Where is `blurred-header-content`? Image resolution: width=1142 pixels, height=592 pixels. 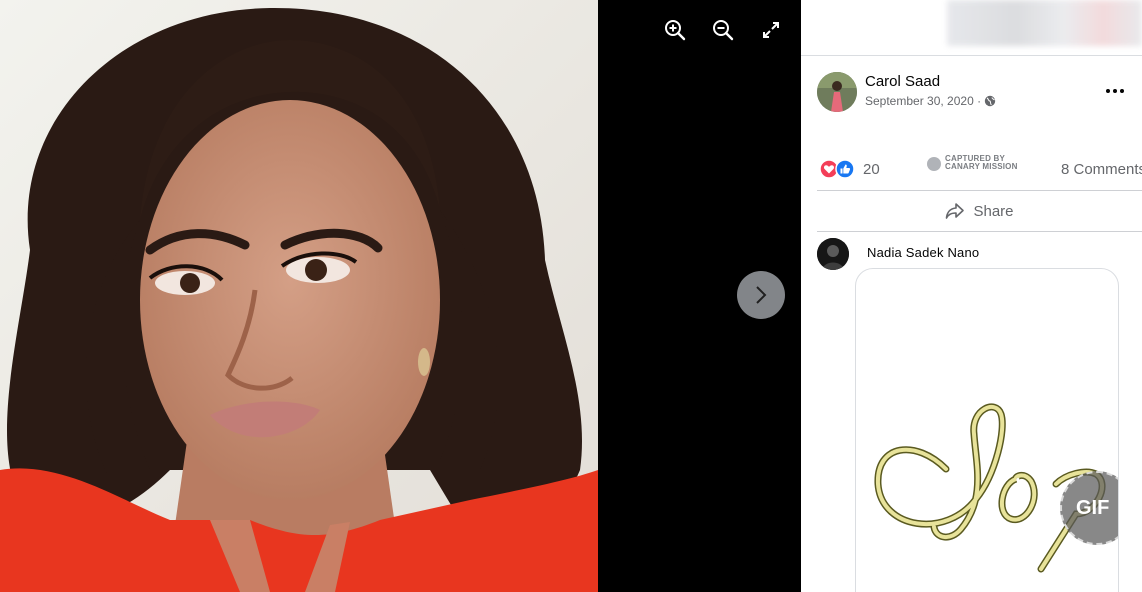 blurred-header-content is located at coordinates (1044, 23).